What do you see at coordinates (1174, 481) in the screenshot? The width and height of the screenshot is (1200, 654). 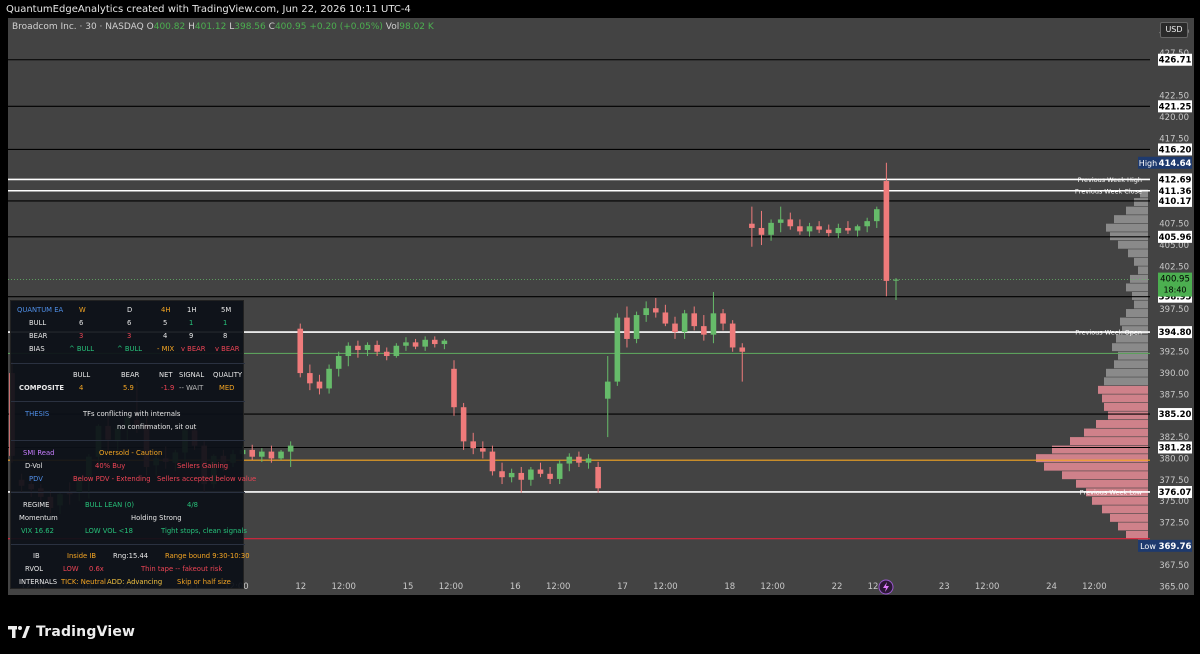 I see `price-tick-label: 377.50` at bounding box center [1174, 481].